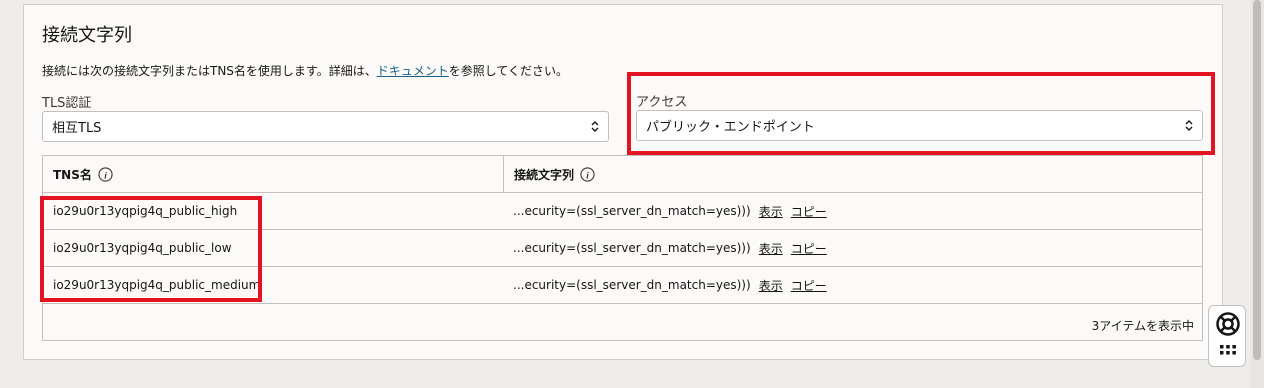  What do you see at coordinates (919, 125) in the screenshot?
I see `access-select: パブリック・エンドポイント` at bounding box center [919, 125].